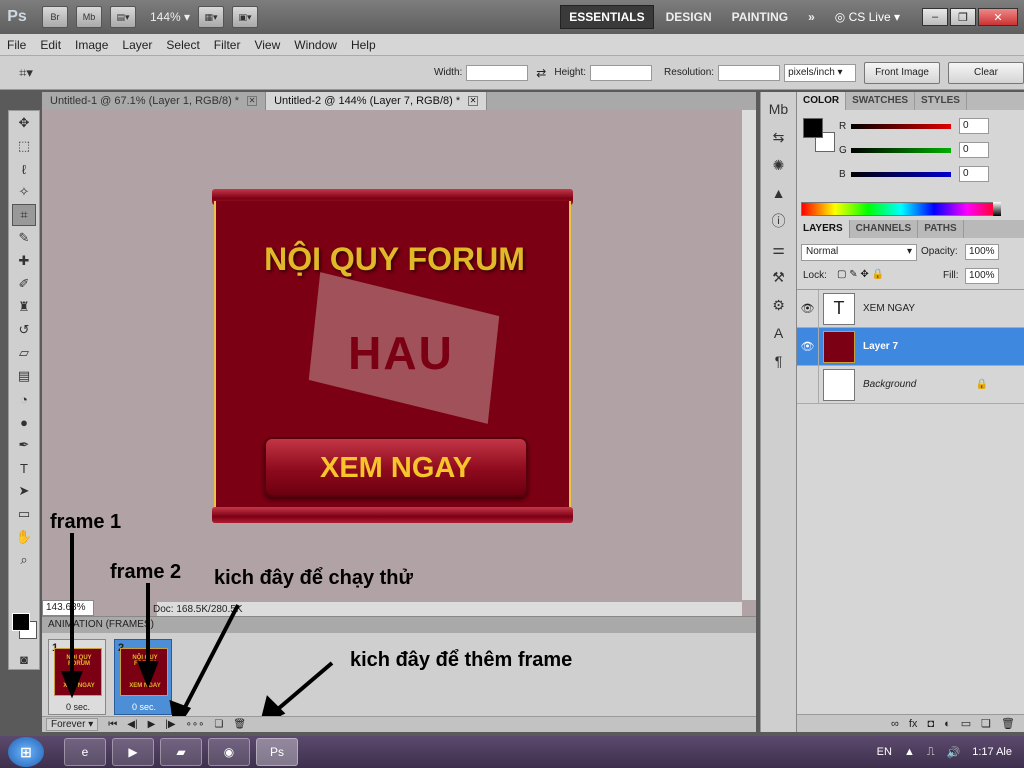 Image resolution: width=1024 pixels, height=768 pixels. What do you see at coordinates (137, 45) in the screenshot?
I see `menu-layer: Layer` at bounding box center [137, 45].